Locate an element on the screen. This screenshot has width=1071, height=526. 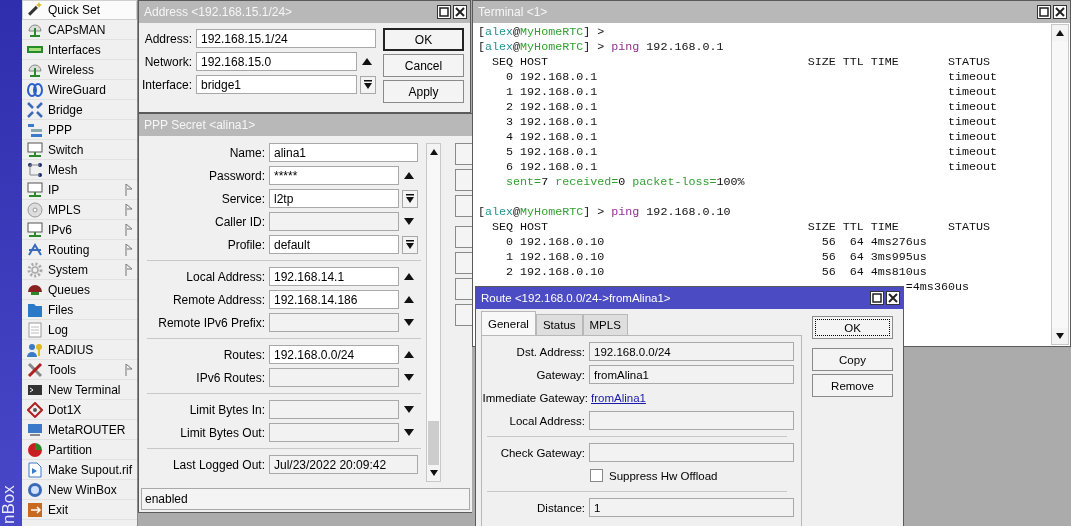
dialog-button: Apply is located at coordinates (423, 91).